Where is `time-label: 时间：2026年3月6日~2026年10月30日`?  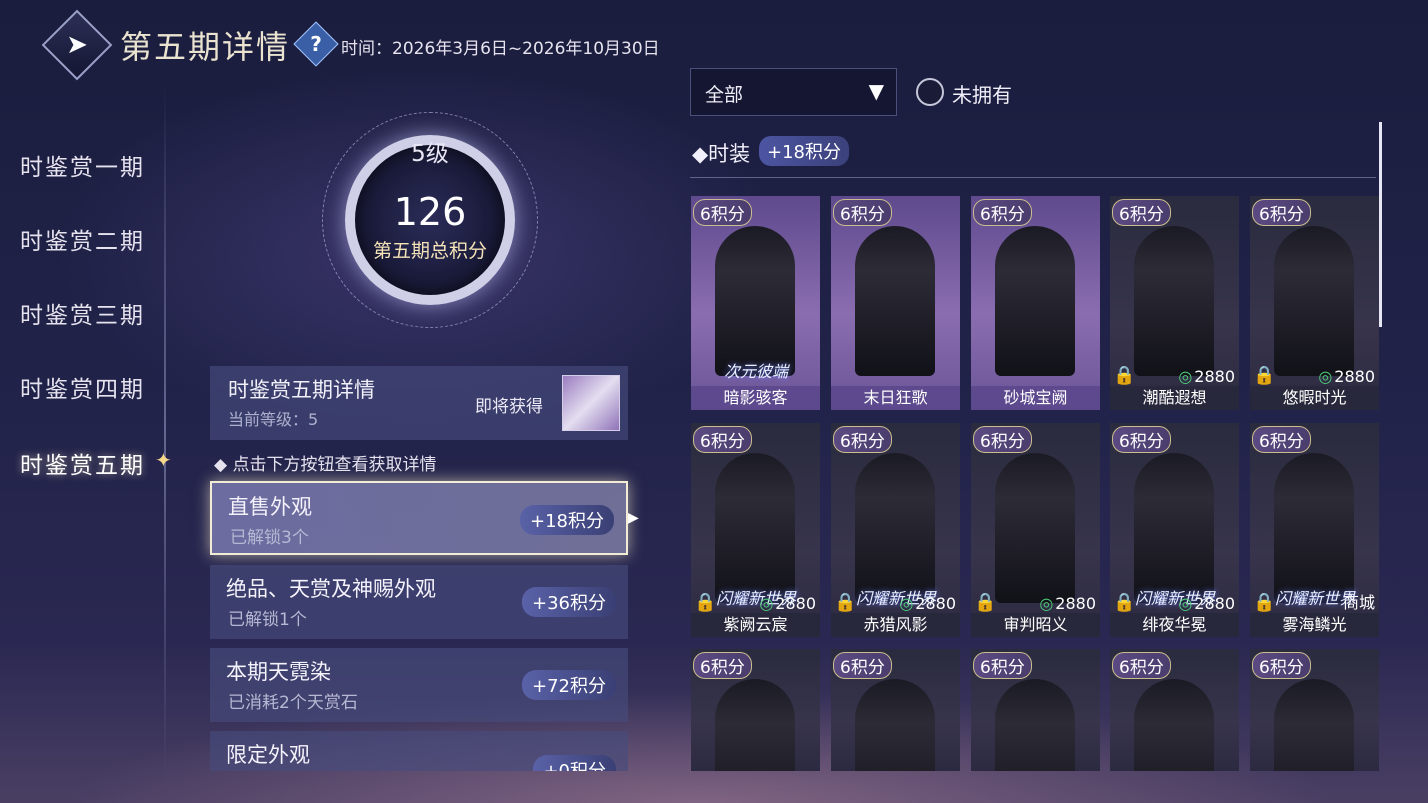 time-label: 时间：2026年3月6日~2026年10月30日 is located at coordinates (500, 49).